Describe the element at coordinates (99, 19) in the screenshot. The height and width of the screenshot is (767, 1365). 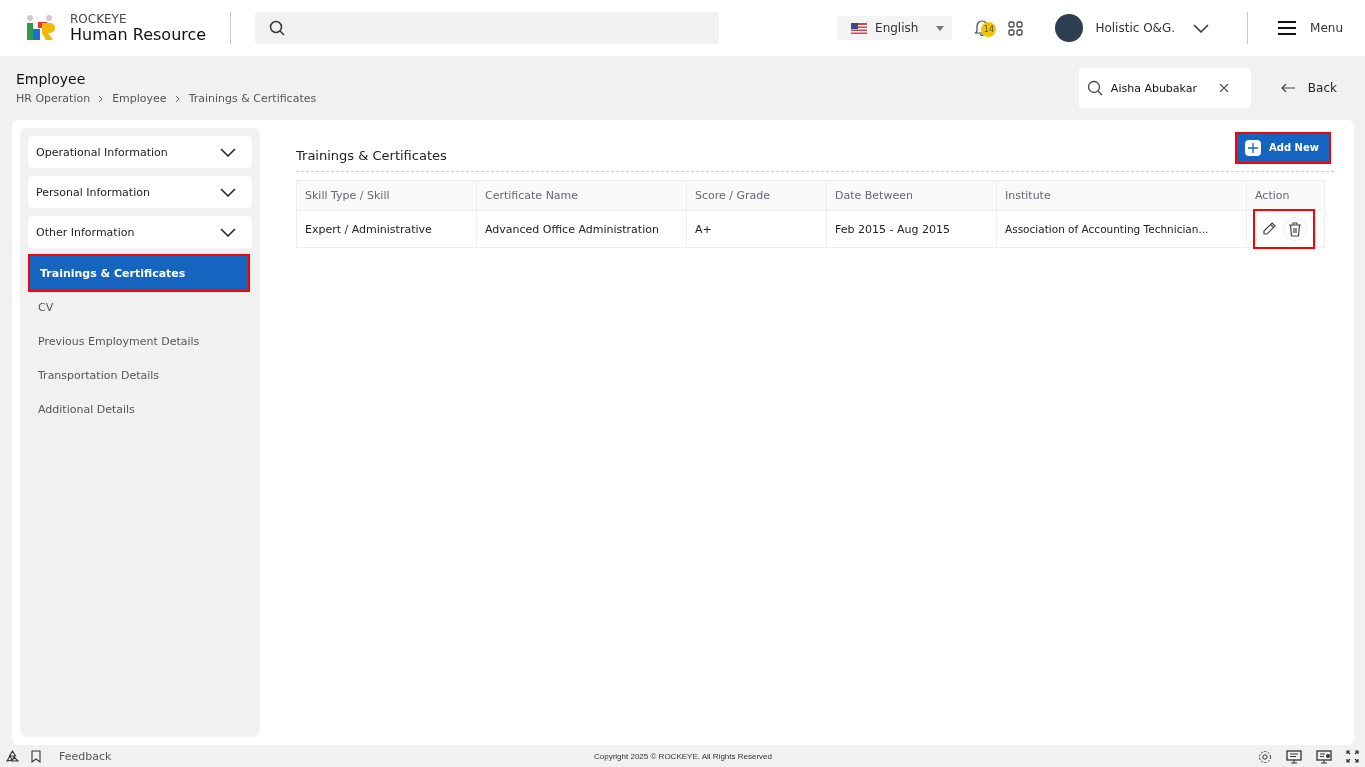
I see `brand-name: ROCKEYE` at that location.